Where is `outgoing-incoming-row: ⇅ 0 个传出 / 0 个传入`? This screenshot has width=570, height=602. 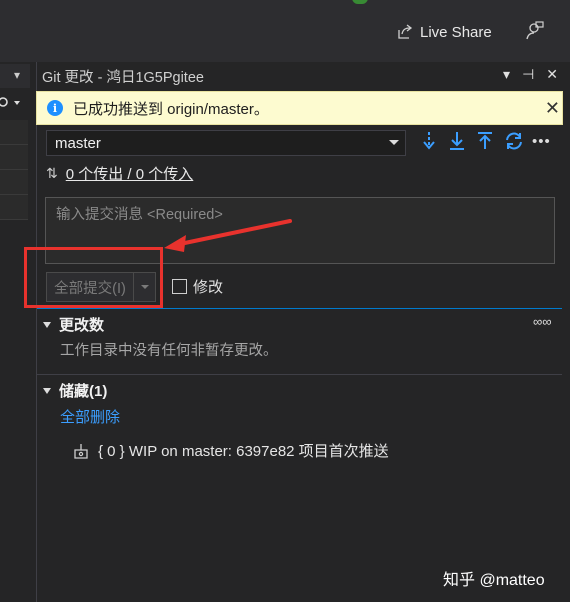 outgoing-incoming-row: ⇅ 0 个传出 / 0 个传入 is located at coordinates (119, 173).